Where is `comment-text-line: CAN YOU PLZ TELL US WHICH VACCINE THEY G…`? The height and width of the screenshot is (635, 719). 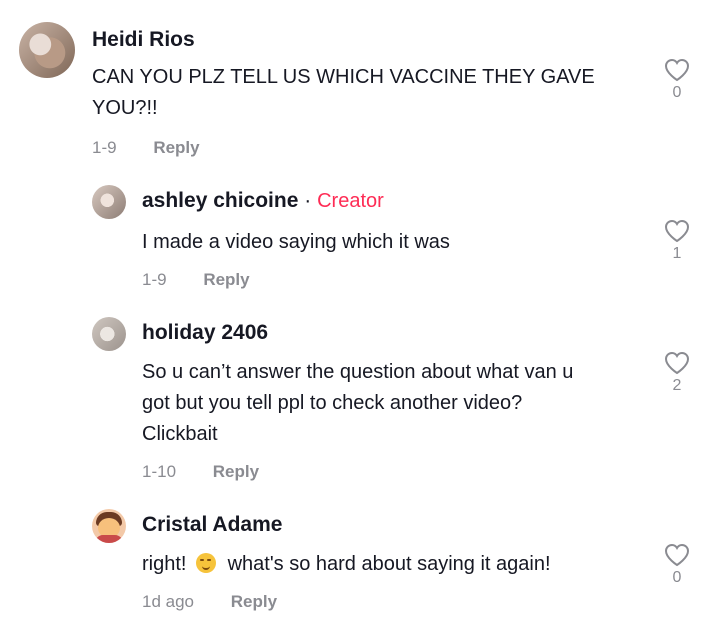
comment-text-line: CAN YOU PLZ TELL US WHICH VACCINE THEY G… is located at coordinates (343, 77).